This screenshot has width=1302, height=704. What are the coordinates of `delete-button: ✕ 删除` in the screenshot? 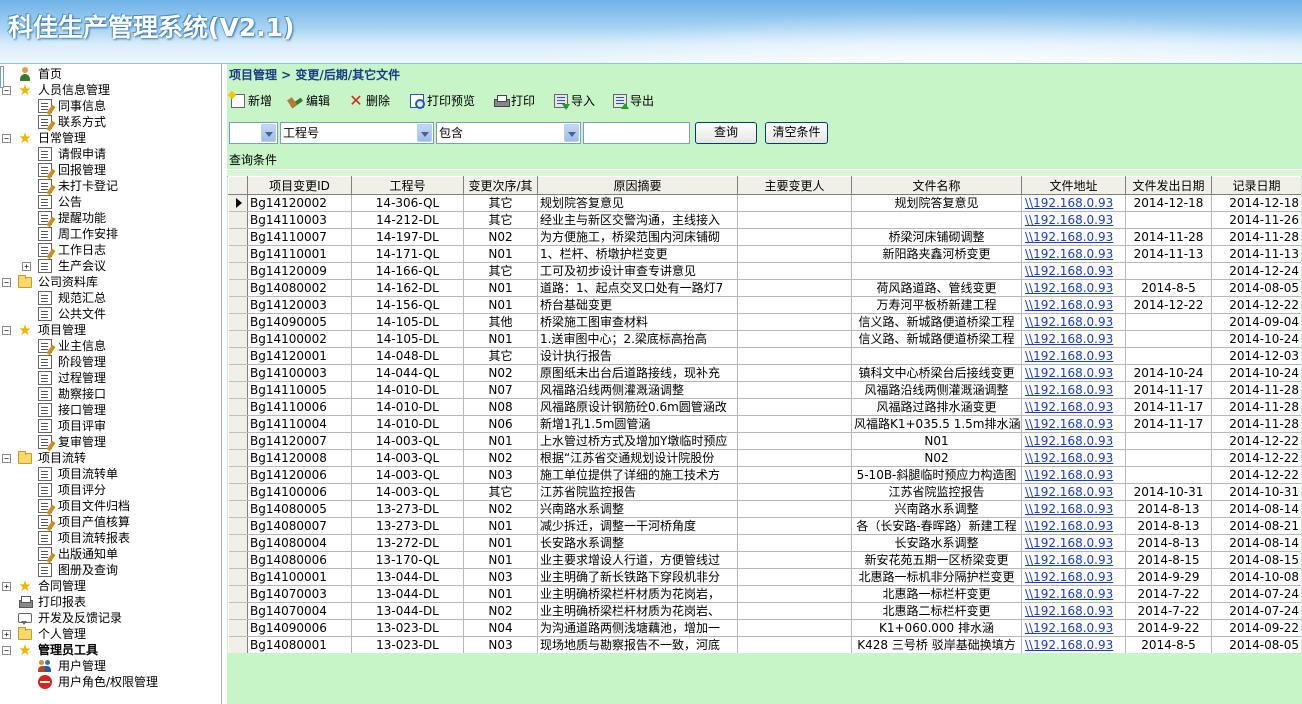 It's located at (369, 101).